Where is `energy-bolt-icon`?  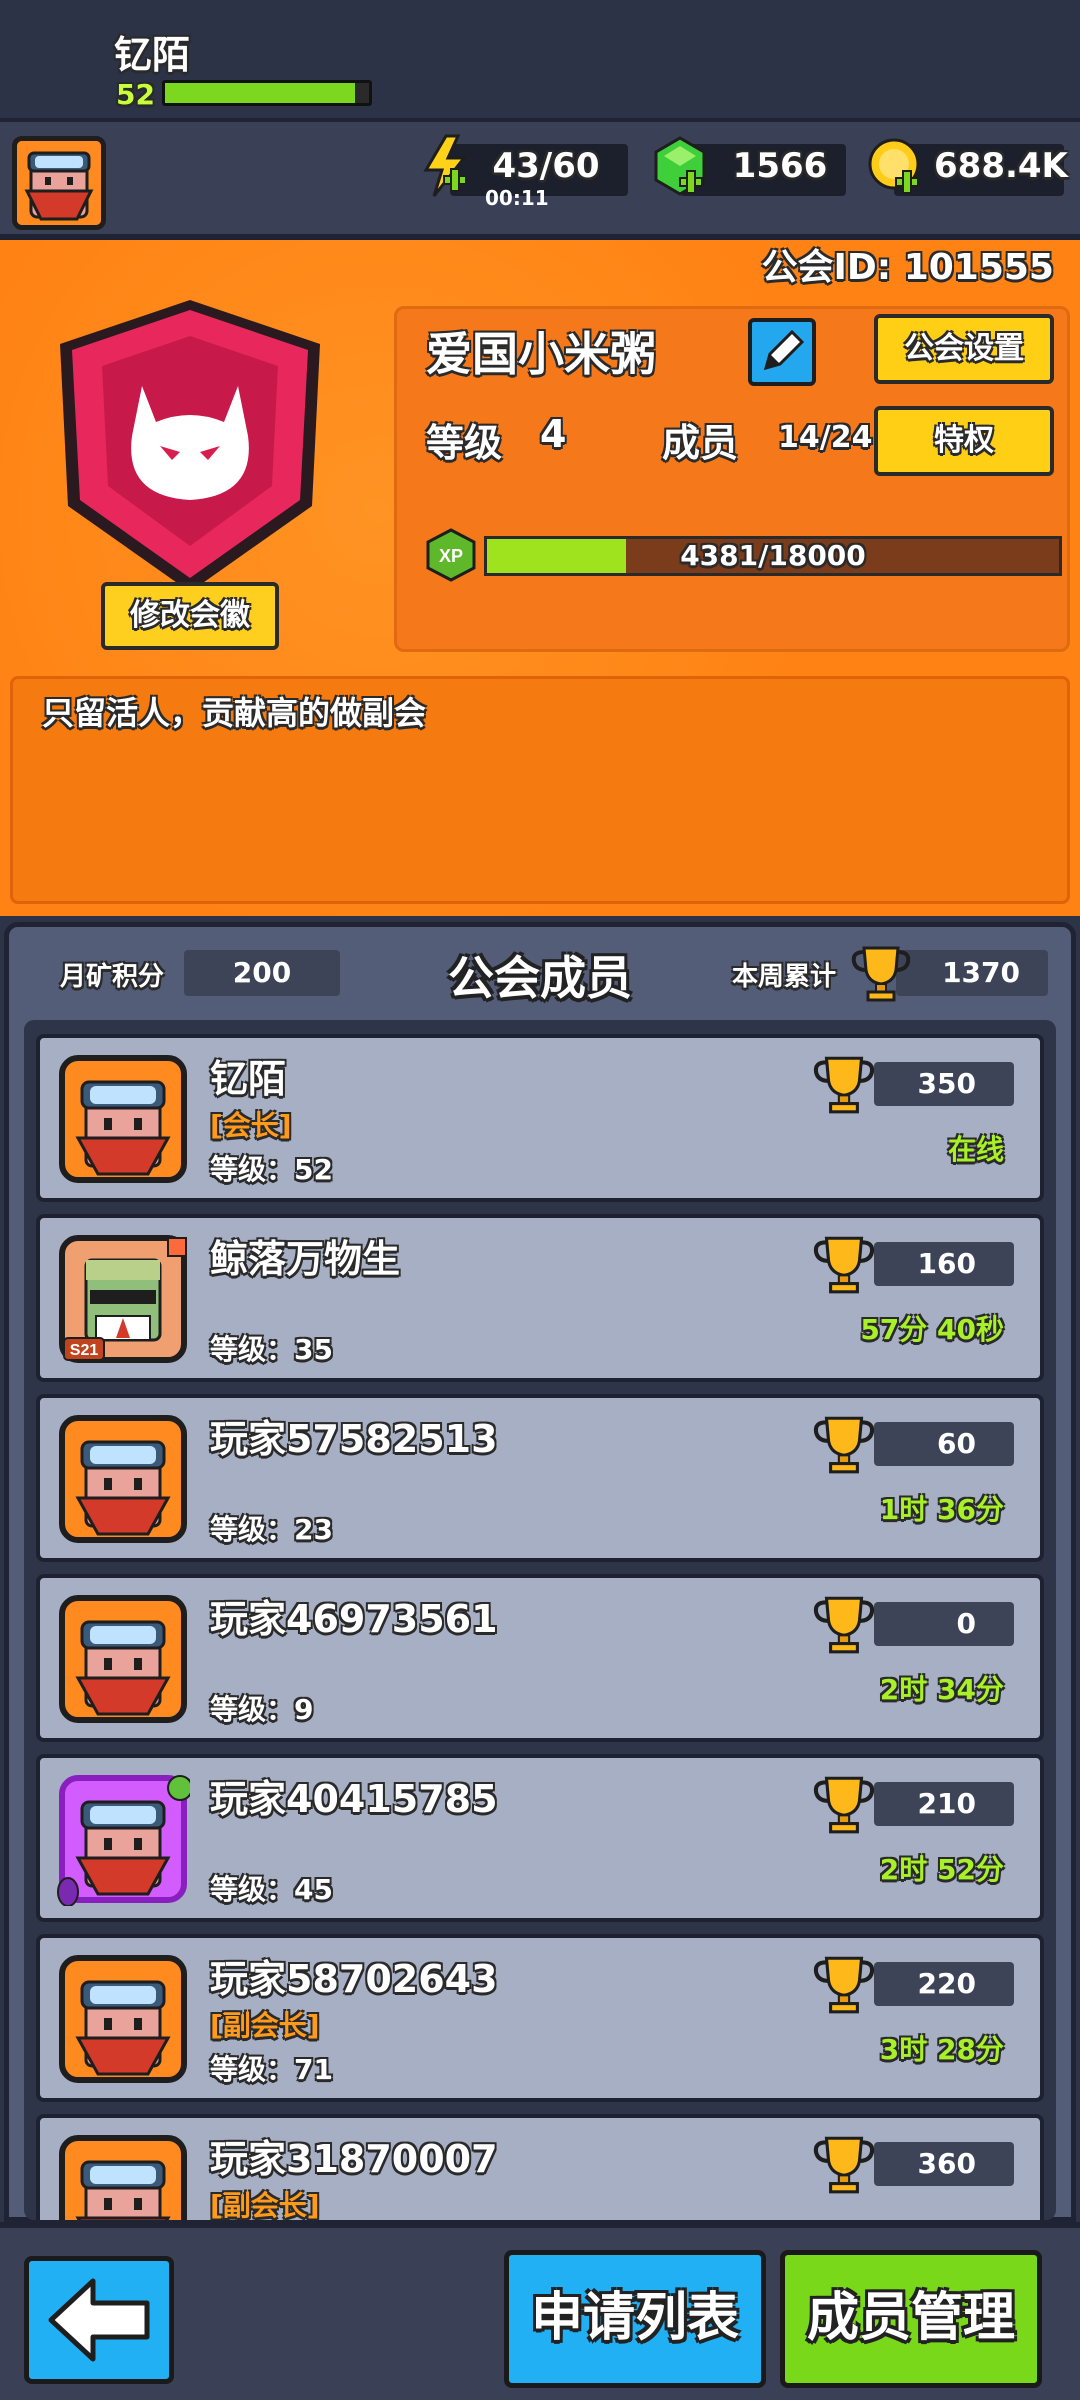
energy-bolt-icon is located at coordinates (446, 167).